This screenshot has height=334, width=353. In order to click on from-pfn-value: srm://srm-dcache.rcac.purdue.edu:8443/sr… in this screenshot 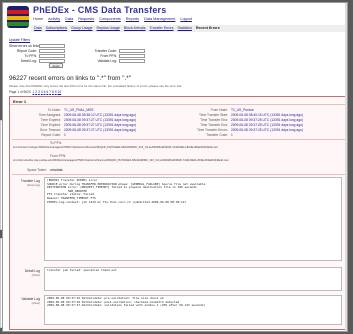, I will do `click(121, 160)`.